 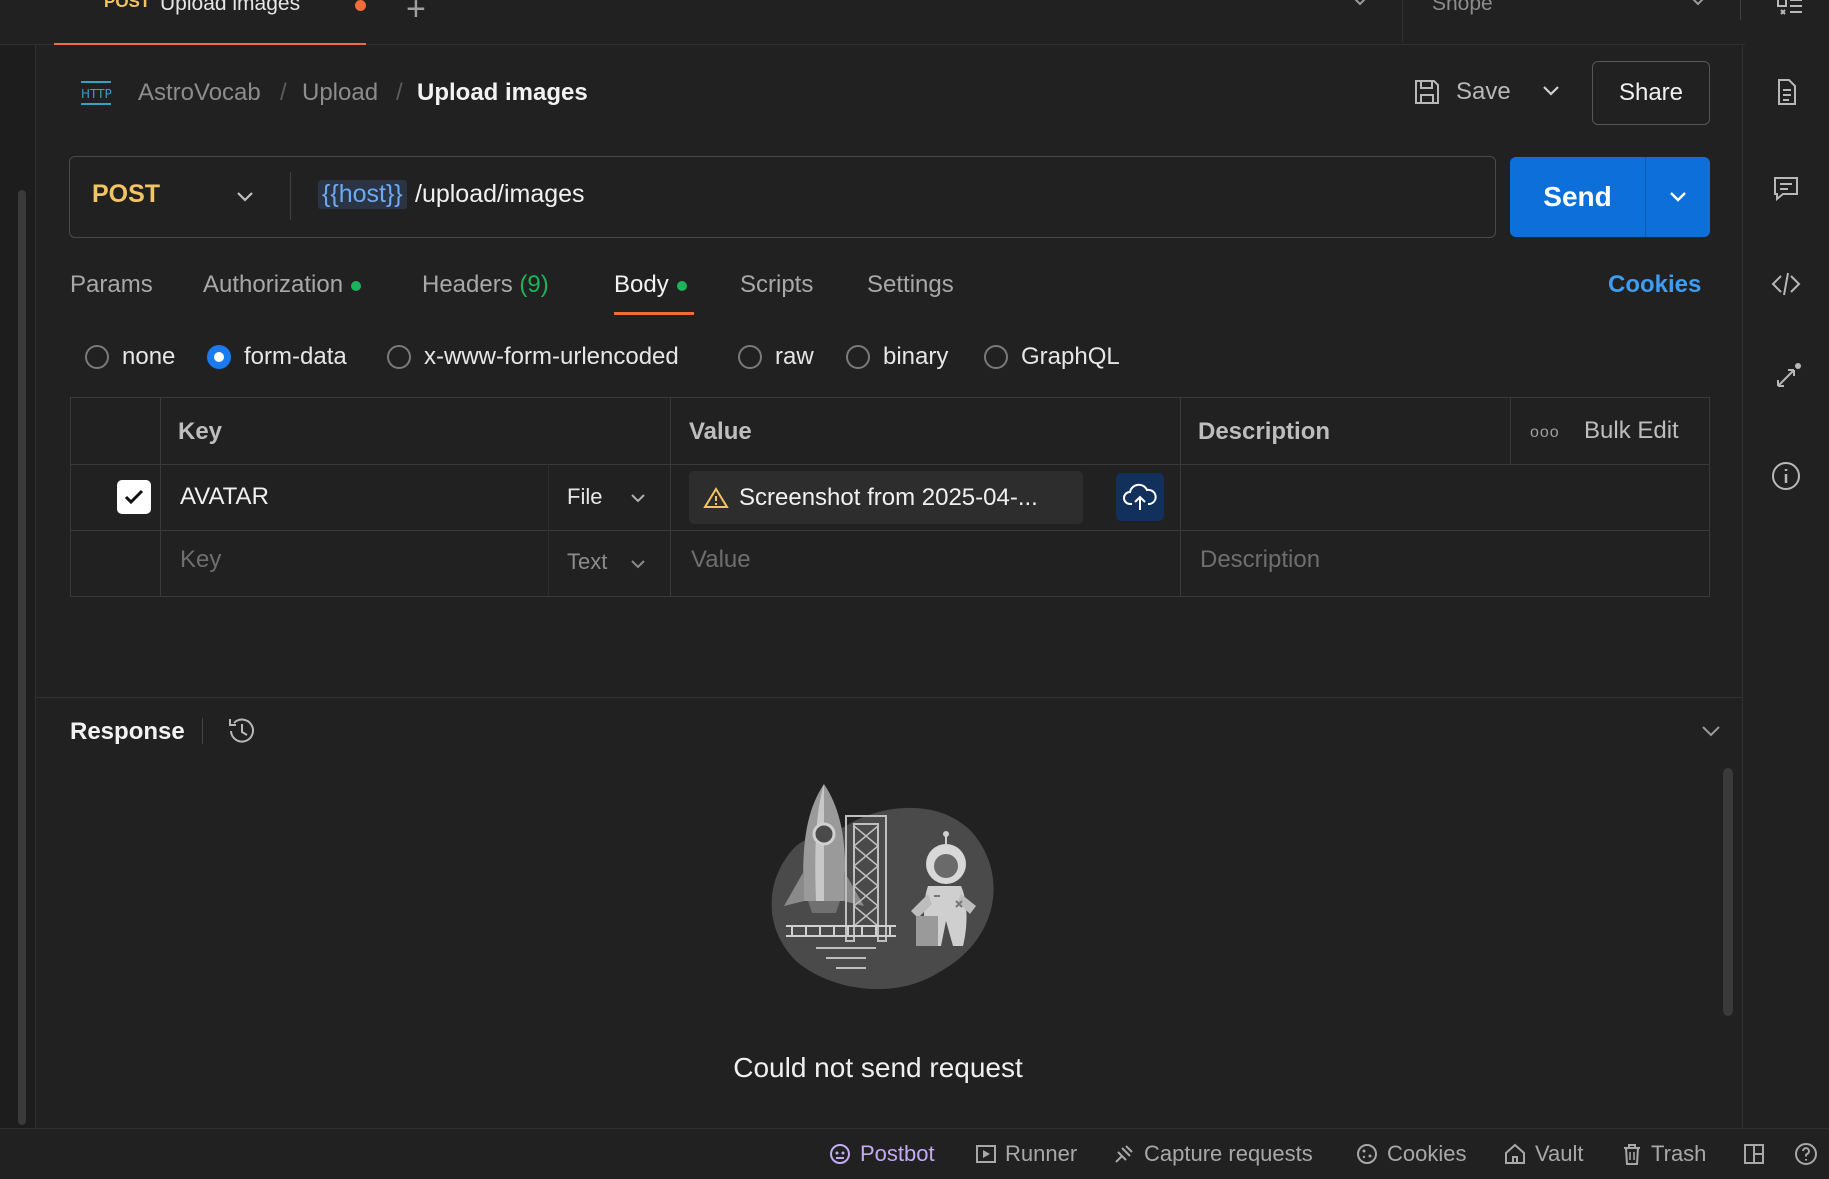 What do you see at coordinates (360, 5) in the screenshot?
I see `unsaved-dot` at bounding box center [360, 5].